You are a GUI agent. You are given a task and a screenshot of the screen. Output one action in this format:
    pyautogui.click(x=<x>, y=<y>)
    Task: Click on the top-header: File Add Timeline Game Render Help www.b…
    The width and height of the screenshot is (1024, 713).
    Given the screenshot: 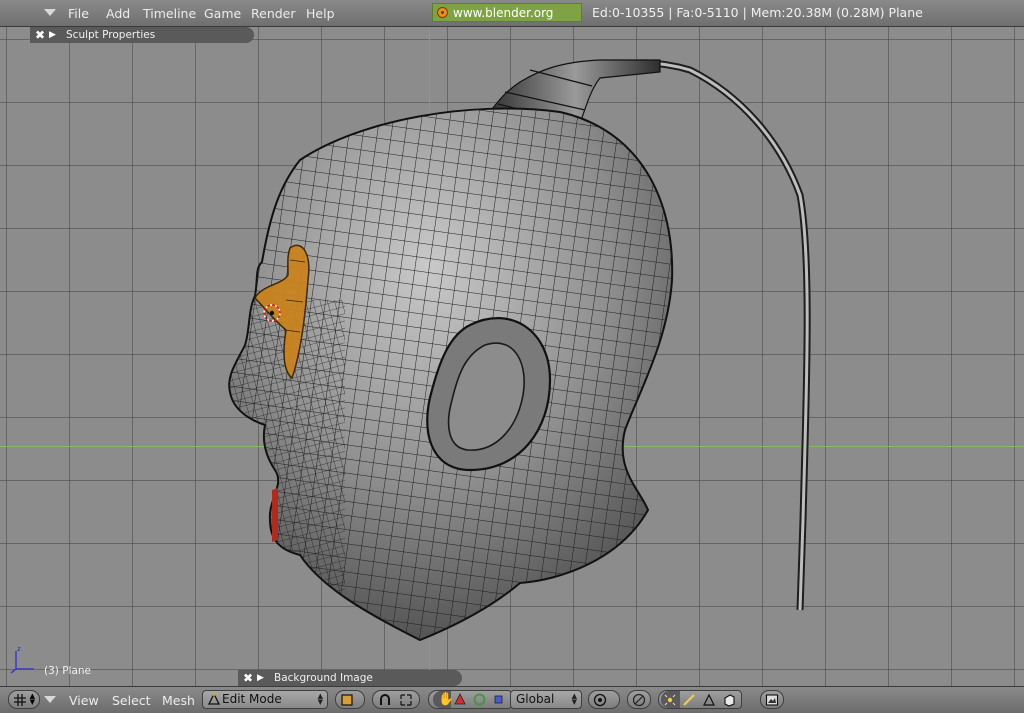 What is the action you would take?
    pyautogui.click(x=512, y=19)
    